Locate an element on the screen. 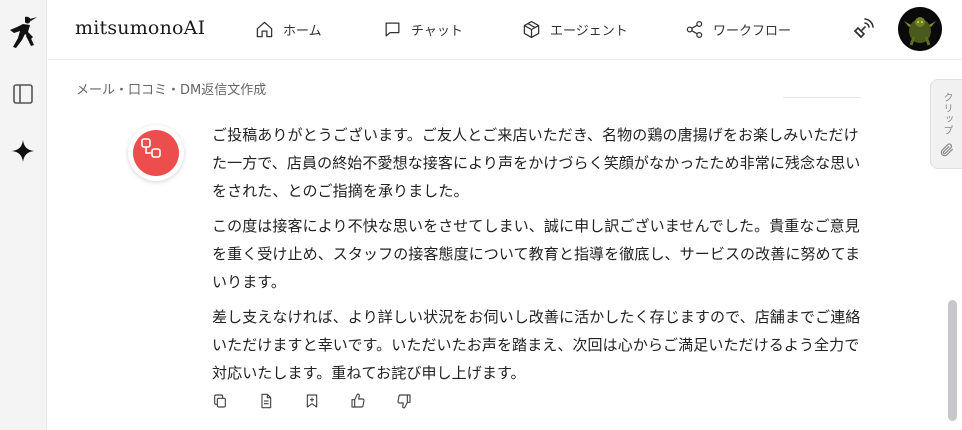 The width and height of the screenshot is (962, 430). workflow-nodes-icon is located at coordinates (151, 148).